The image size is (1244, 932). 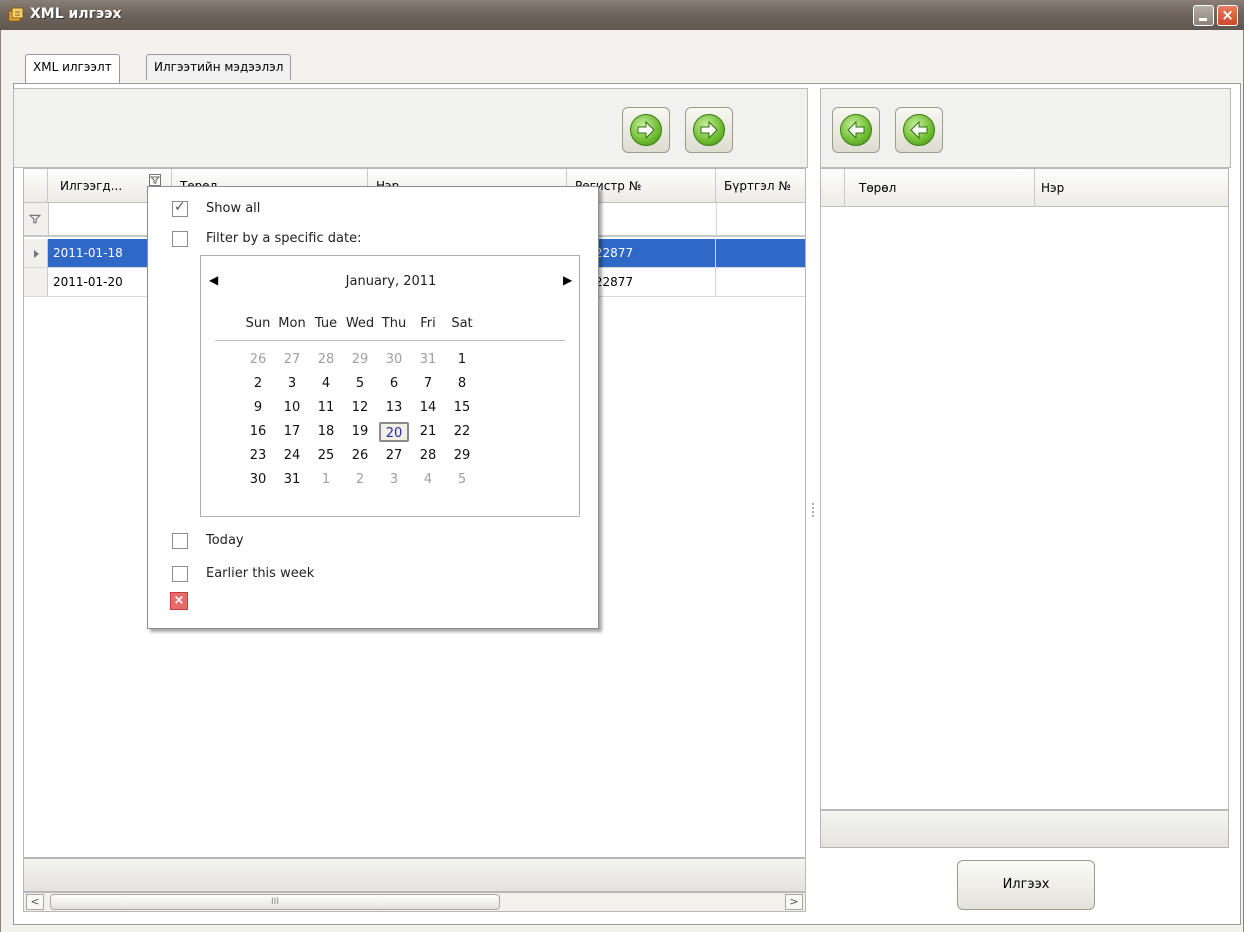 What do you see at coordinates (428, 323) in the screenshot?
I see `weekday-header: Fri` at bounding box center [428, 323].